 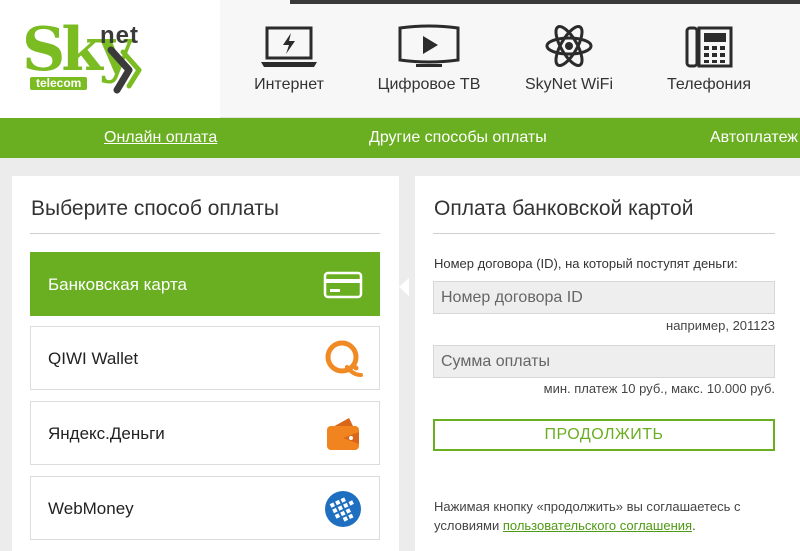 What do you see at coordinates (344, 358) in the screenshot?
I see `qiwi-icon` at bounding box center [344, 358].